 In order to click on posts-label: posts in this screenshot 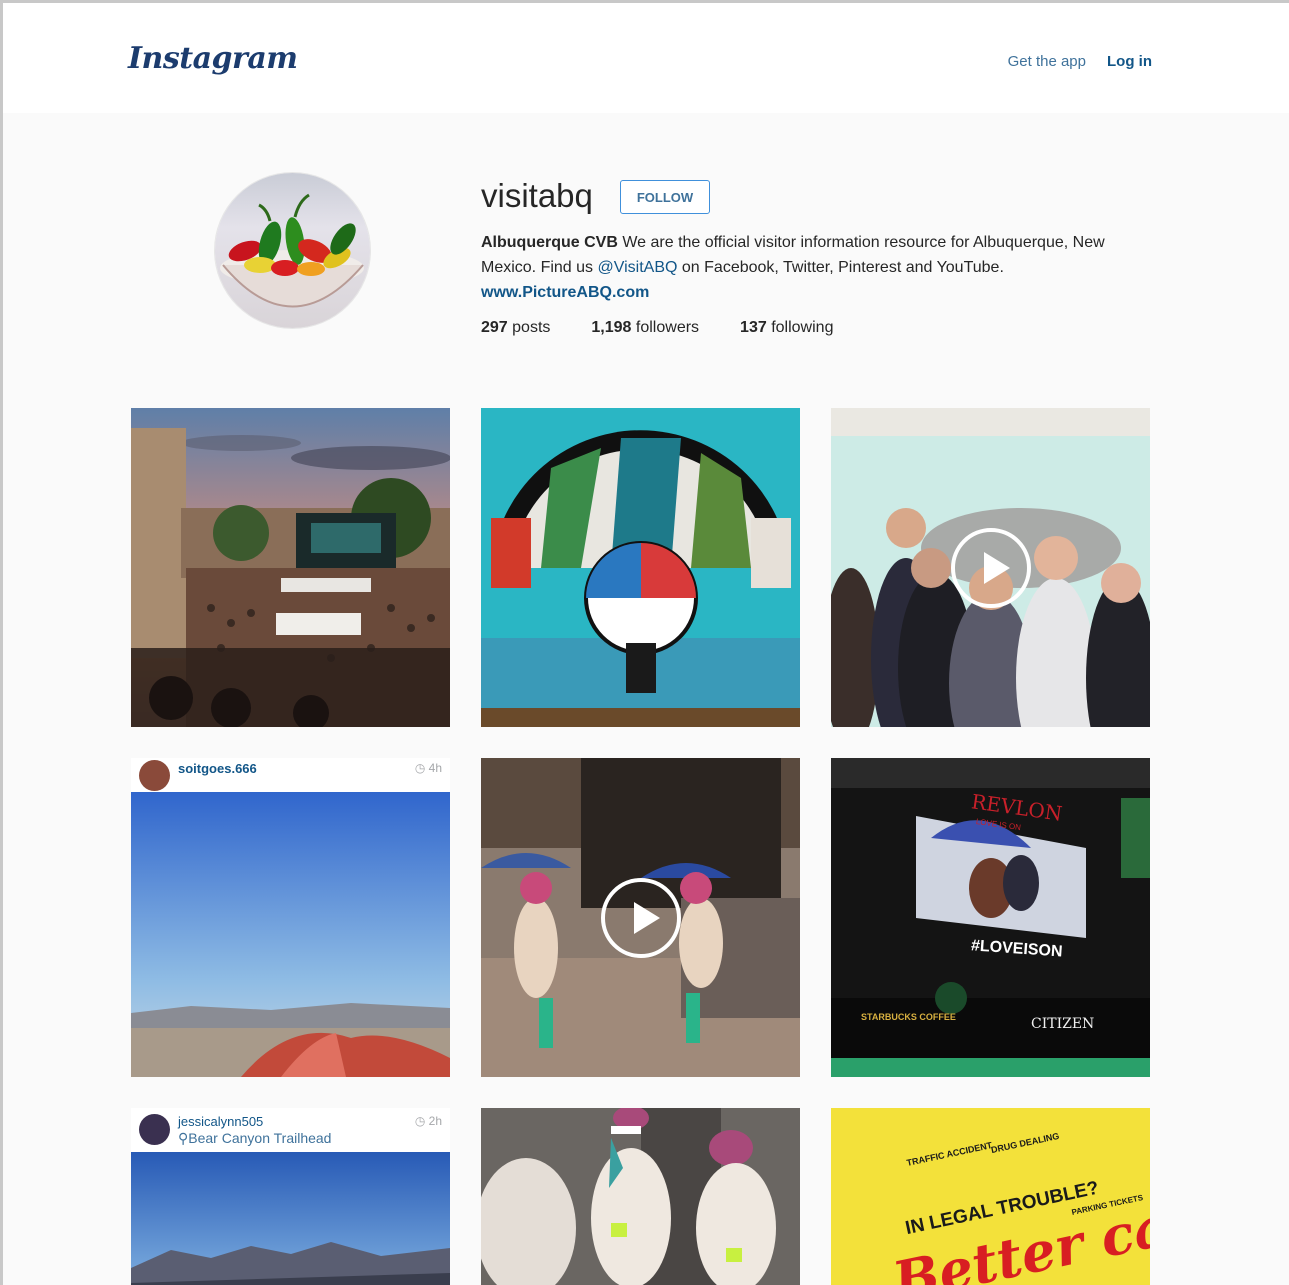, I will do `click(531, 327)`.